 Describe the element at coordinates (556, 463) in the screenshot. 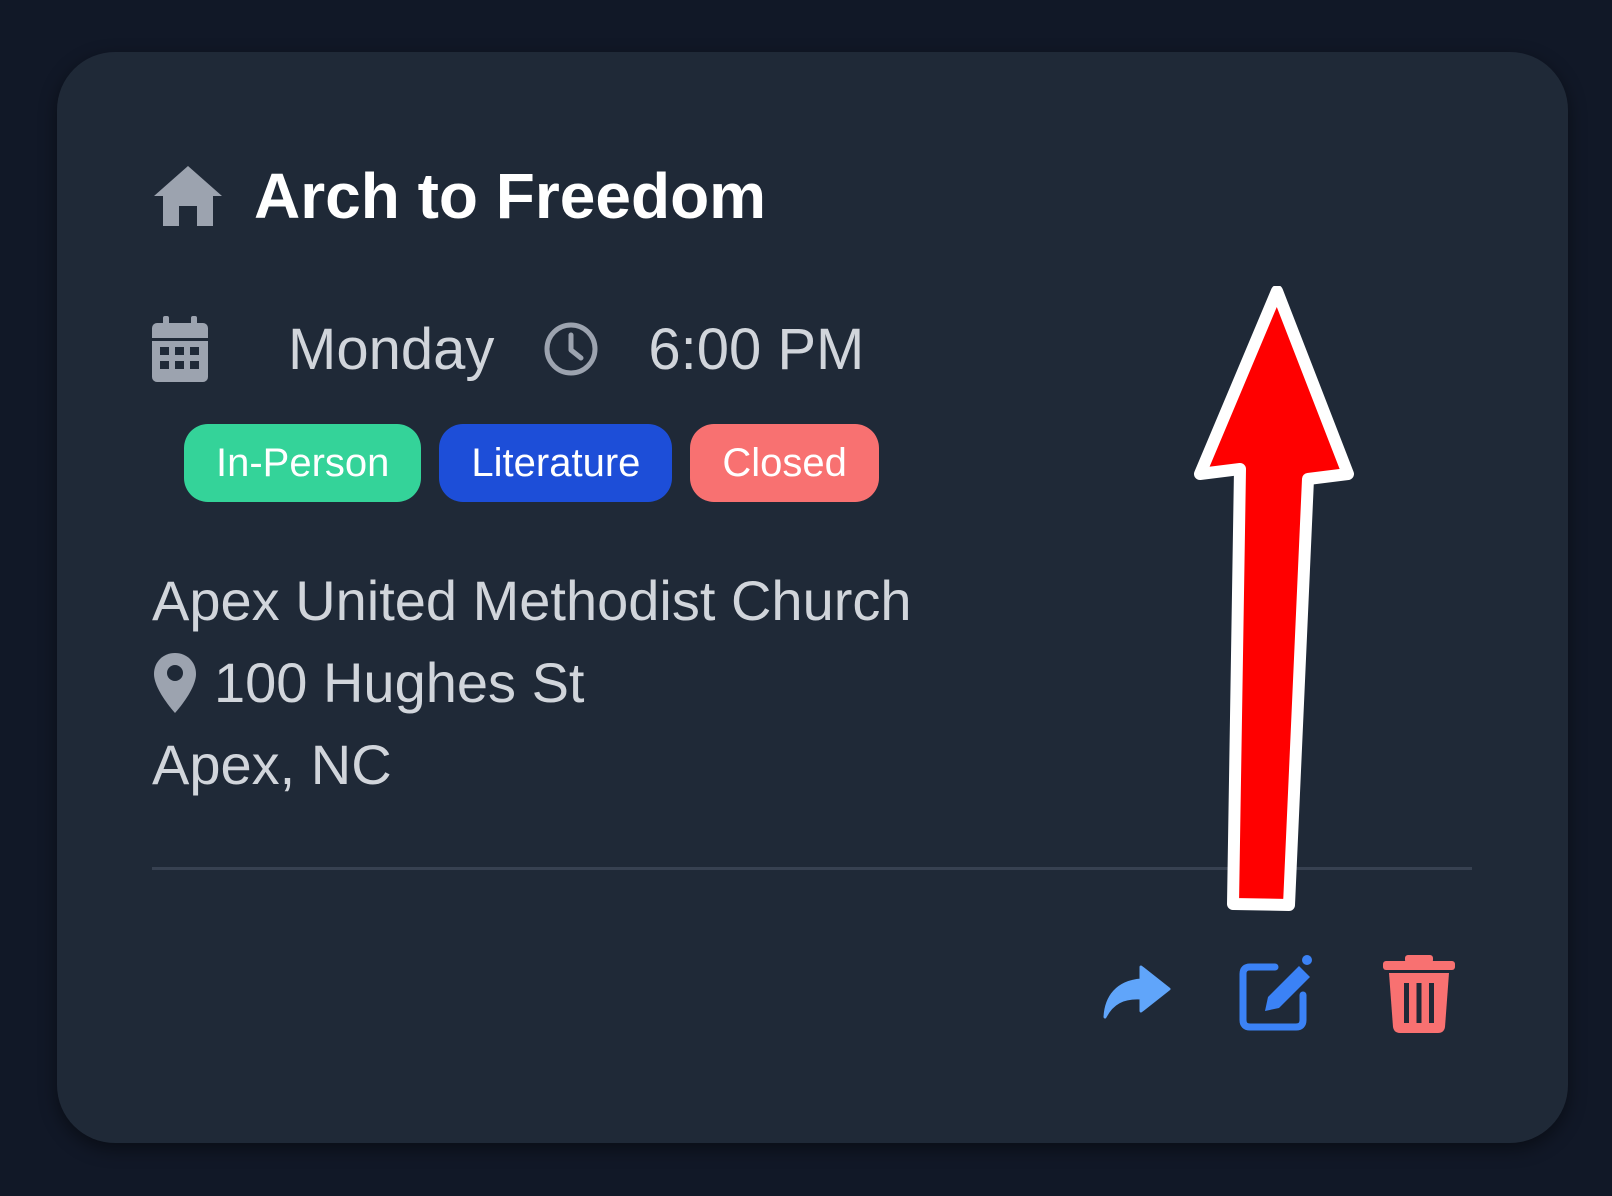

I see `badge-literature: Literature` at that location.